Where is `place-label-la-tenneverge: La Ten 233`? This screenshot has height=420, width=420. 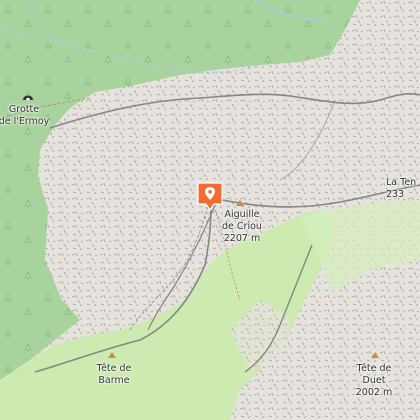
place-label-la-tenneverge: La Ten 233 is located at coordinates (401, 188).